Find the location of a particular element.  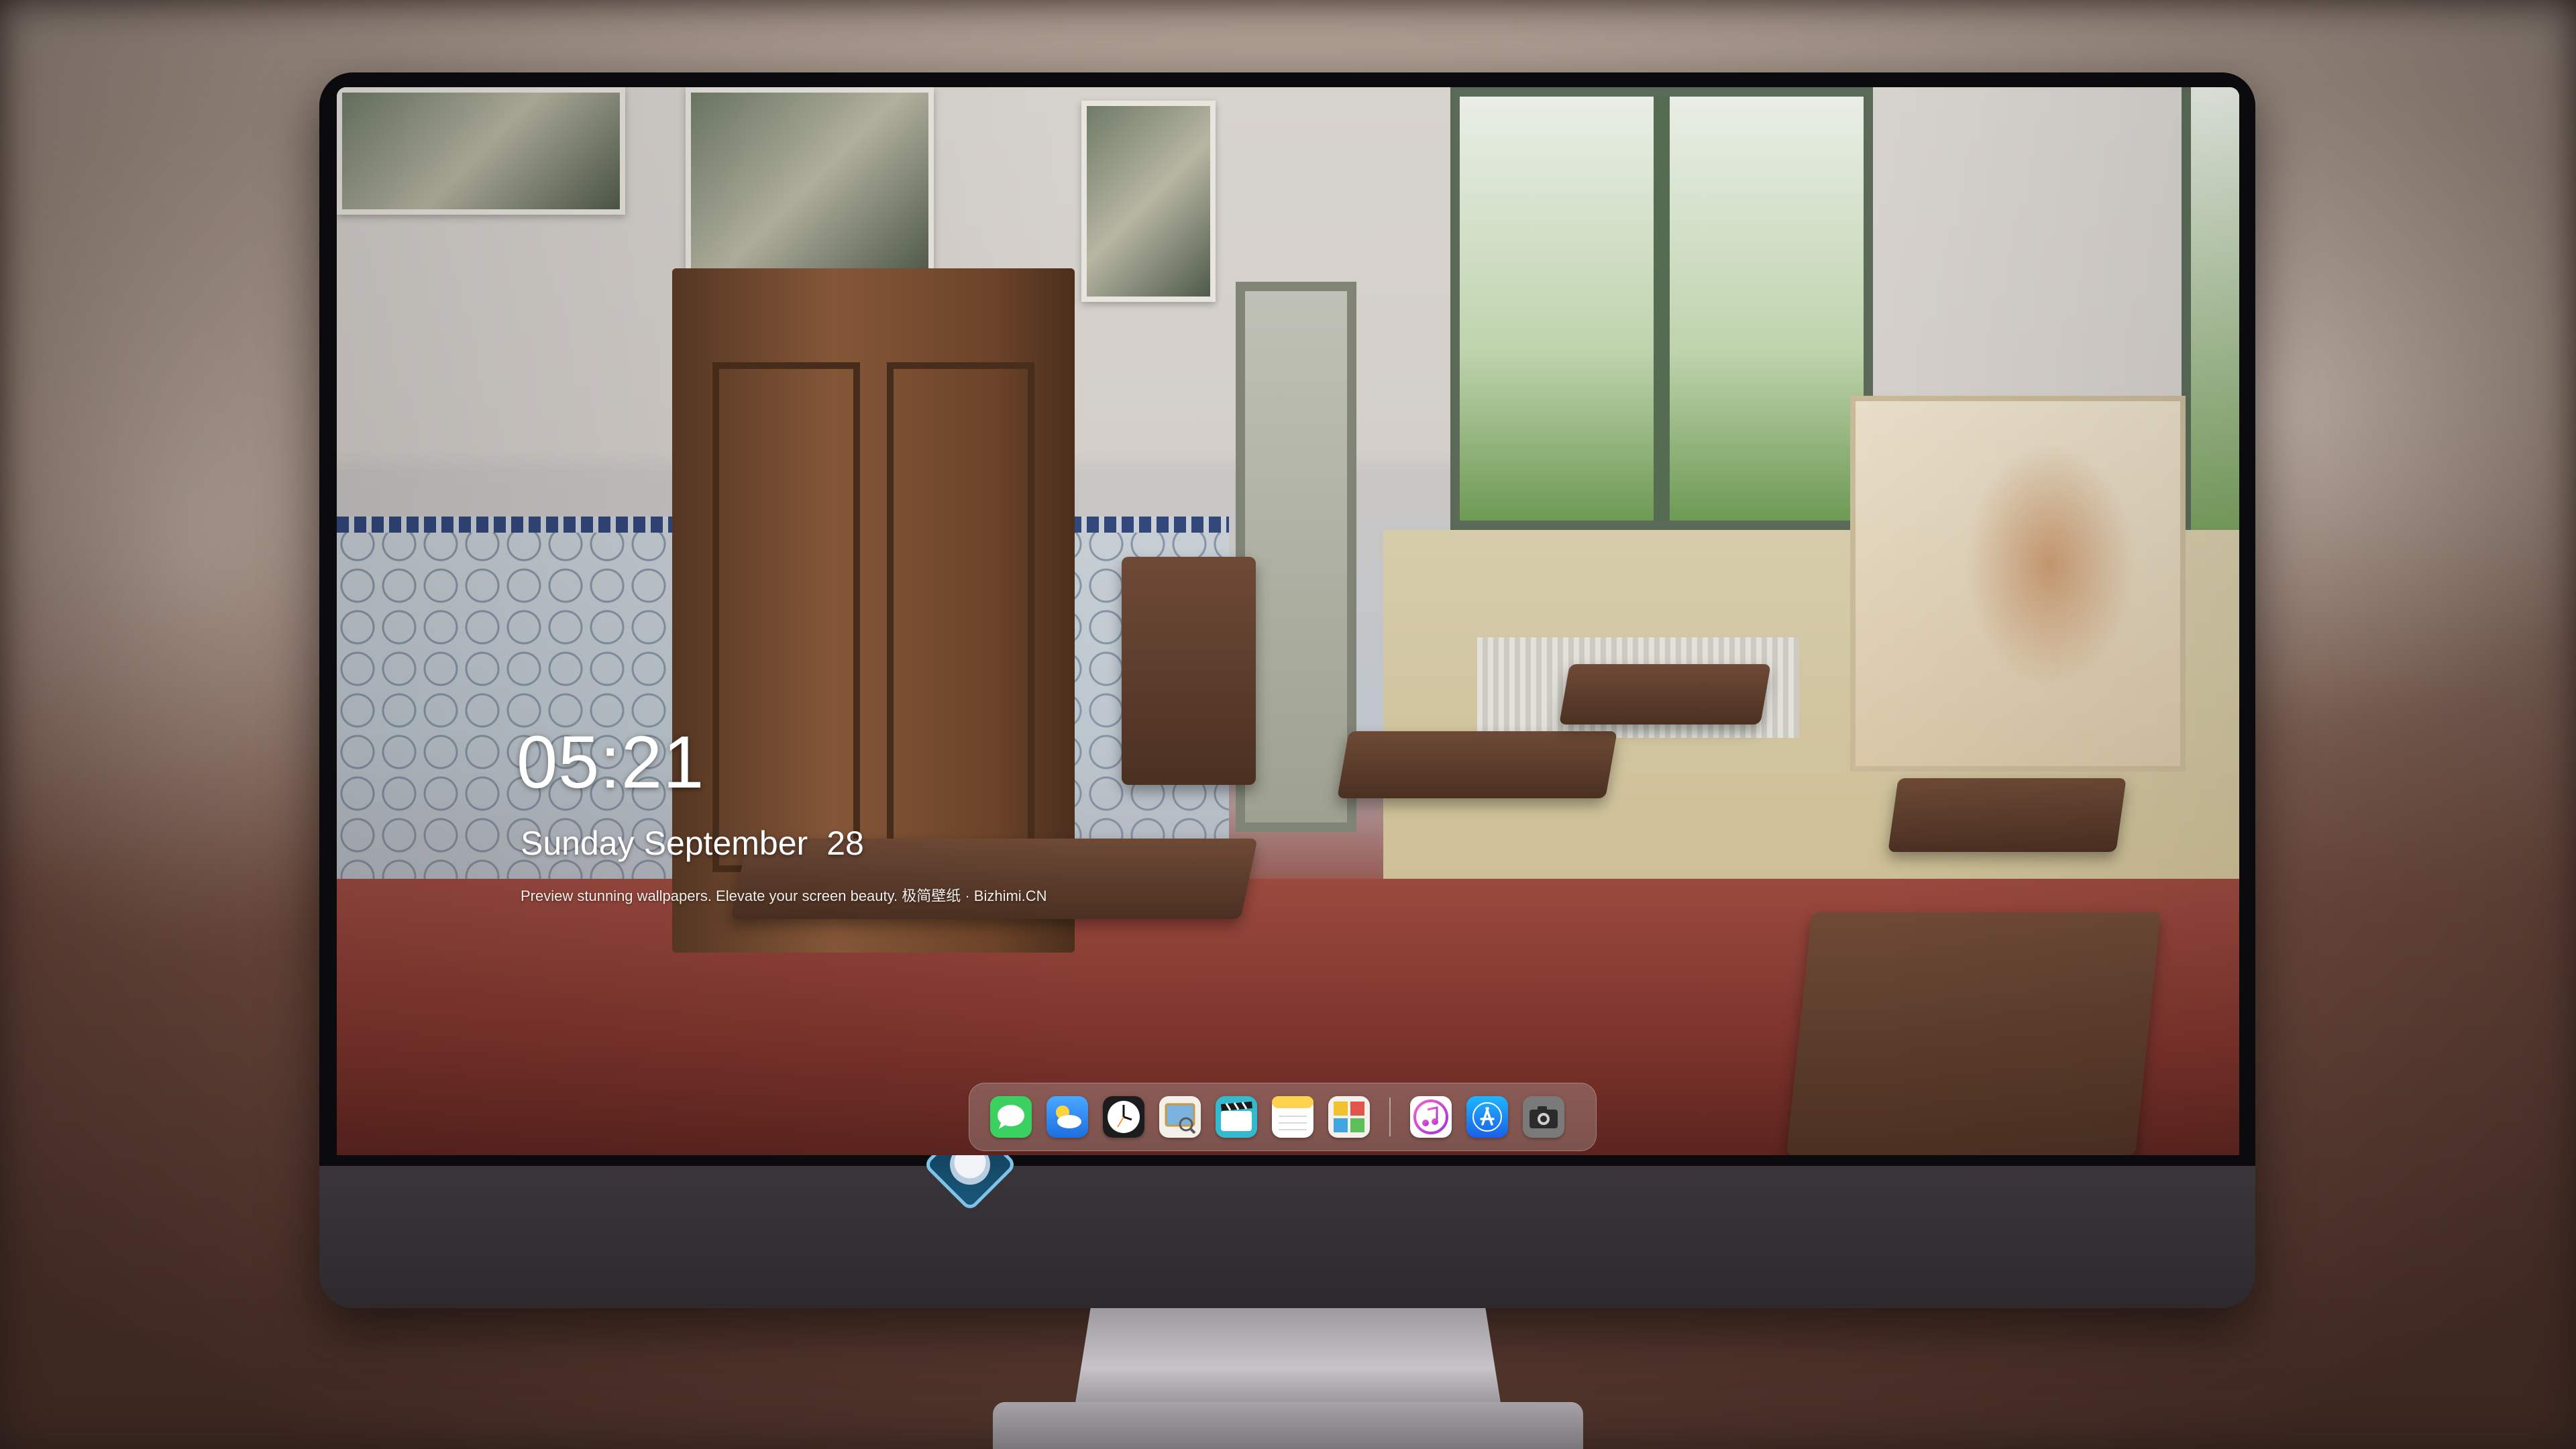

dock-item-preview is located at coordinates (1180, 1117).